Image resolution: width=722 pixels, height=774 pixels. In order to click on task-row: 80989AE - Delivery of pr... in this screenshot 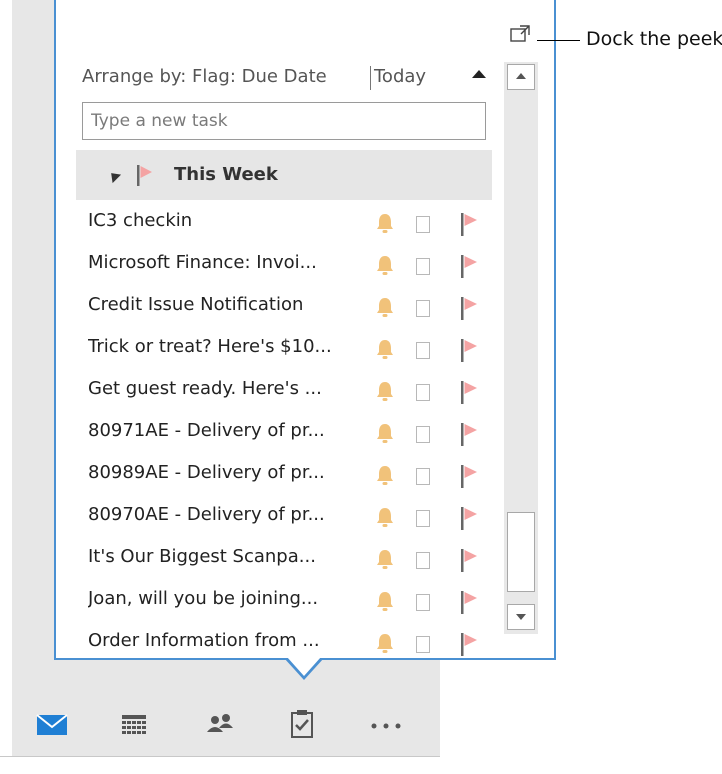, I will do `click(298, 475)`.